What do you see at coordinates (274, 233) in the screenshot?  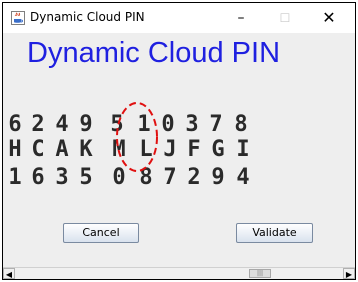 I see `validate-button: Validate` at bounding box center [274, 233].